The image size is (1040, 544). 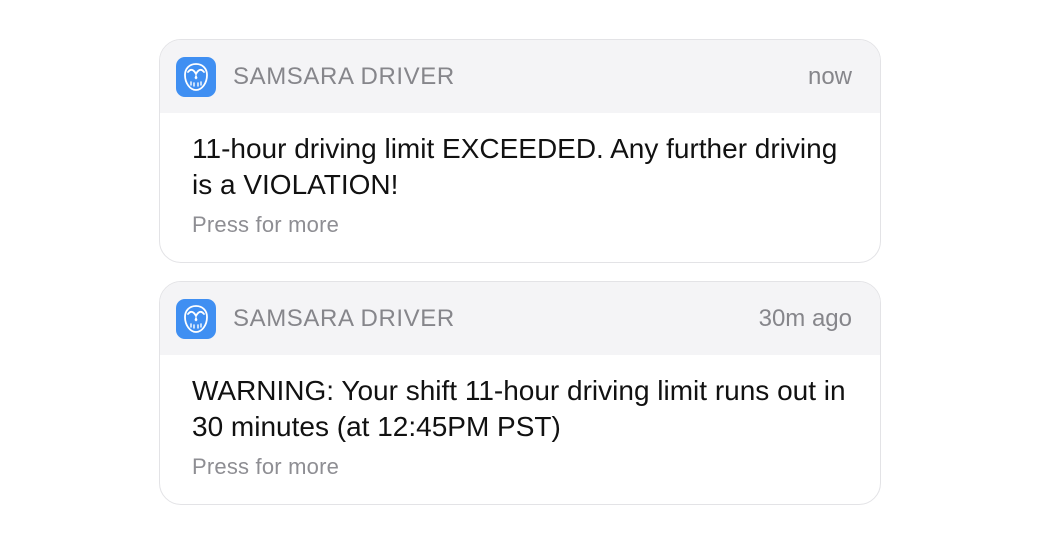 I want to click on notification-header: SAMSARA DRIVER 30m ago, so click(x=520, y=318).